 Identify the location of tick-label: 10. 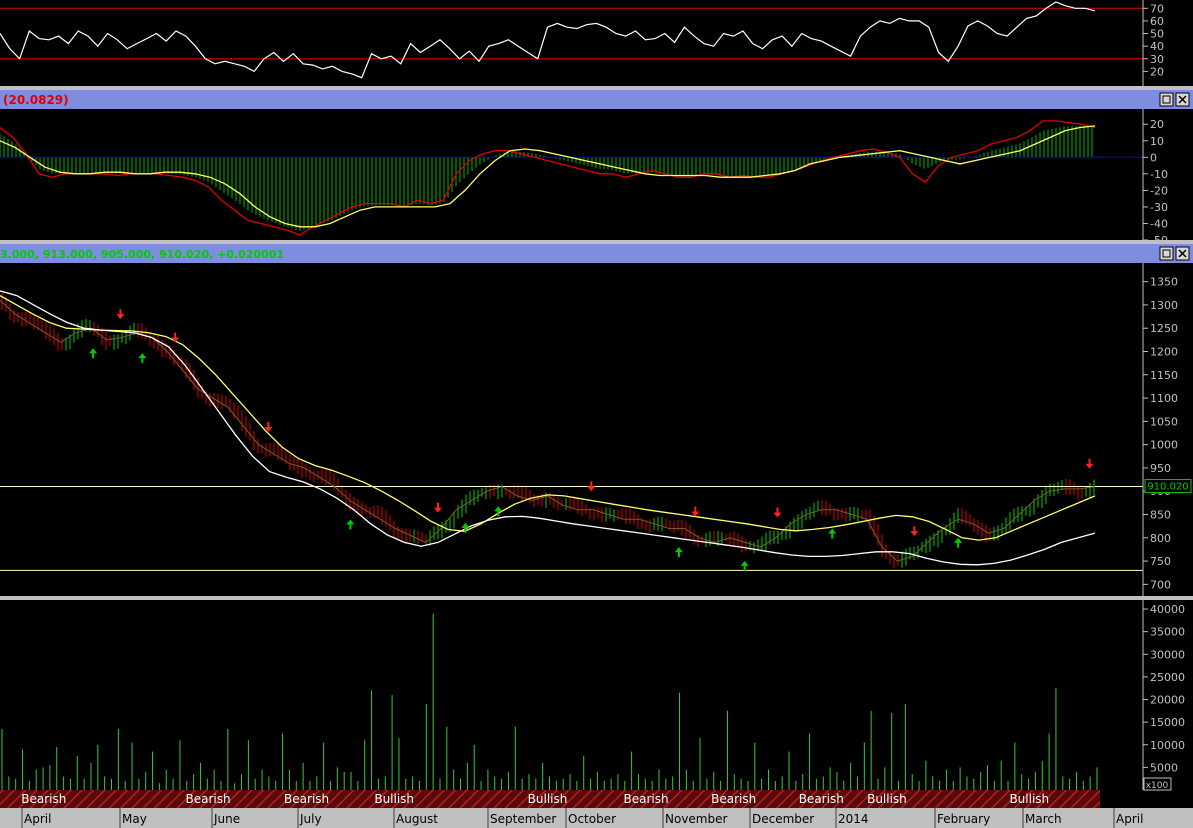
(1157, 141).